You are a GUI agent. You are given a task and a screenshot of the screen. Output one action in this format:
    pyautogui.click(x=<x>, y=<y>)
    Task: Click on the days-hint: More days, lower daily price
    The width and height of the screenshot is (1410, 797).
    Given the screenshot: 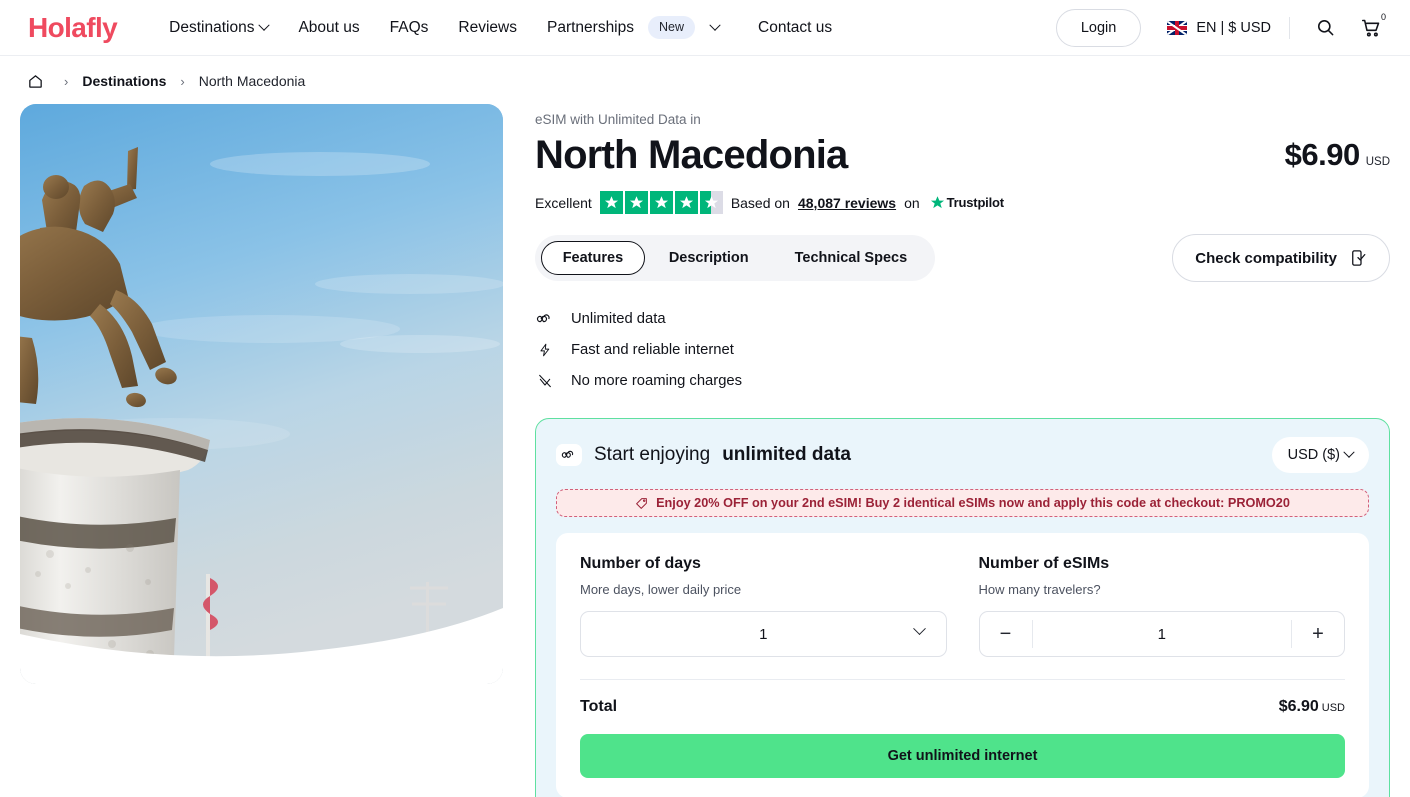 What is the action you would take?
    pyautogui.click(x=661, y=589)
    